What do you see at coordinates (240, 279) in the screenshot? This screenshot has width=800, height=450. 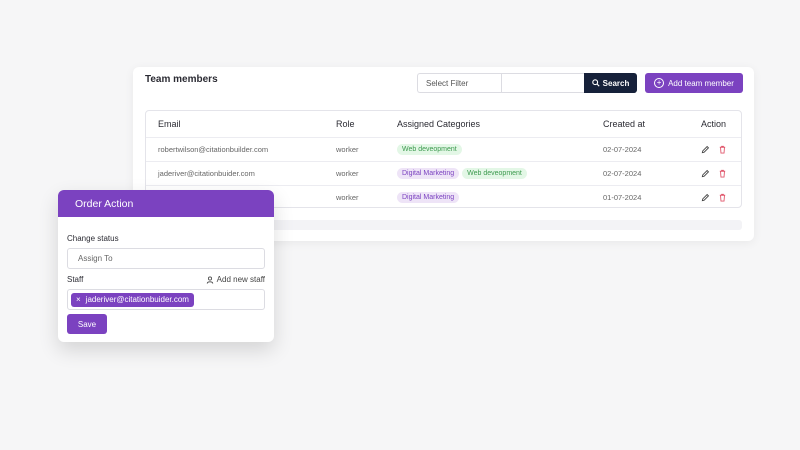 I see `add-new-staff-label: Add new staff` at bounding box center [240, 279].